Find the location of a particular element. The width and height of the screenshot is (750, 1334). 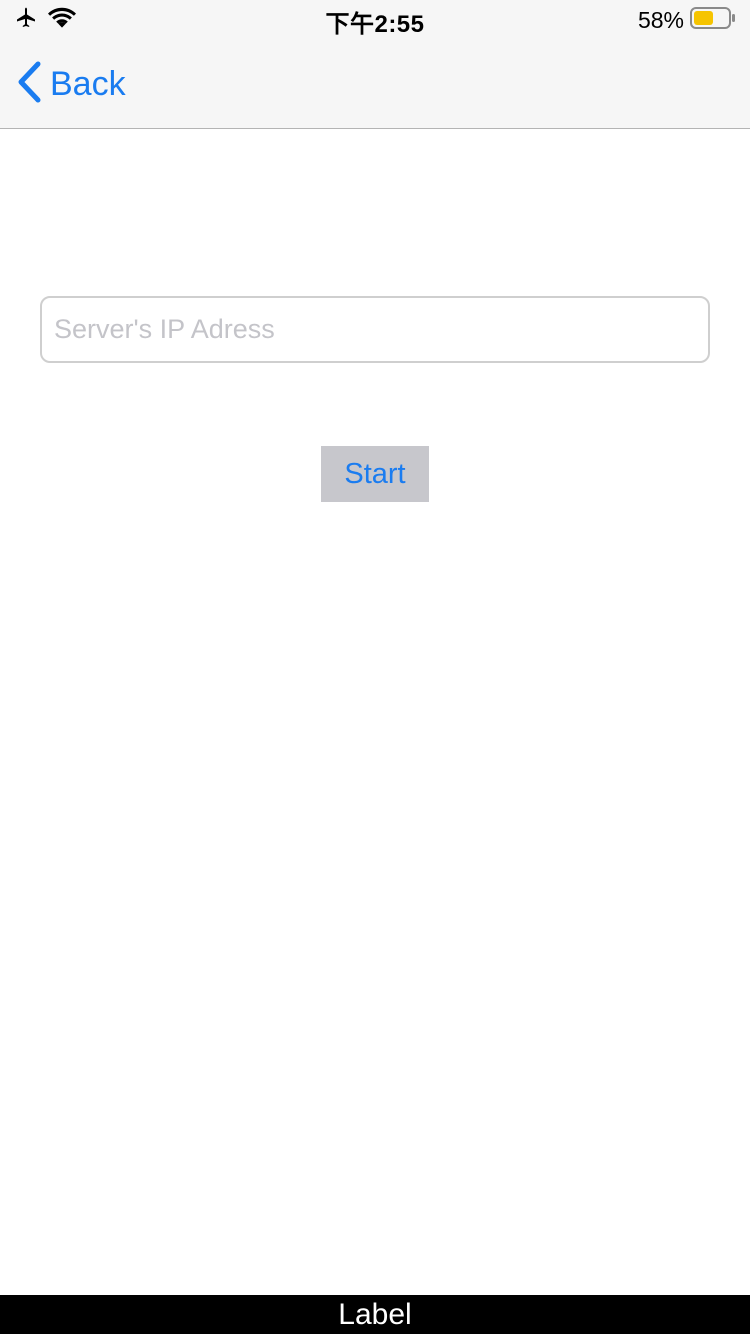

start-button: Start is located at coordinates (375, 474).